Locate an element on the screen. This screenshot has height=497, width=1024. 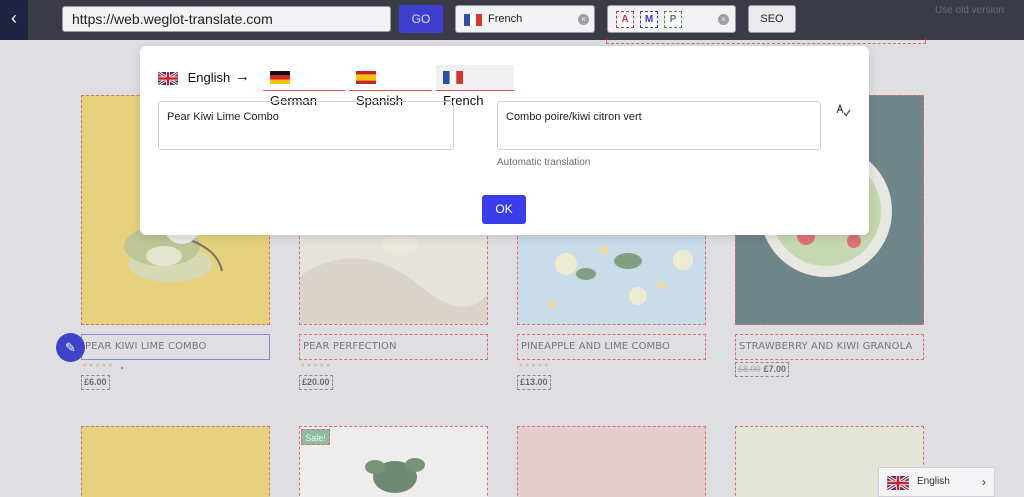
amp-filter: A M P × is located at coordinates (671, 19).